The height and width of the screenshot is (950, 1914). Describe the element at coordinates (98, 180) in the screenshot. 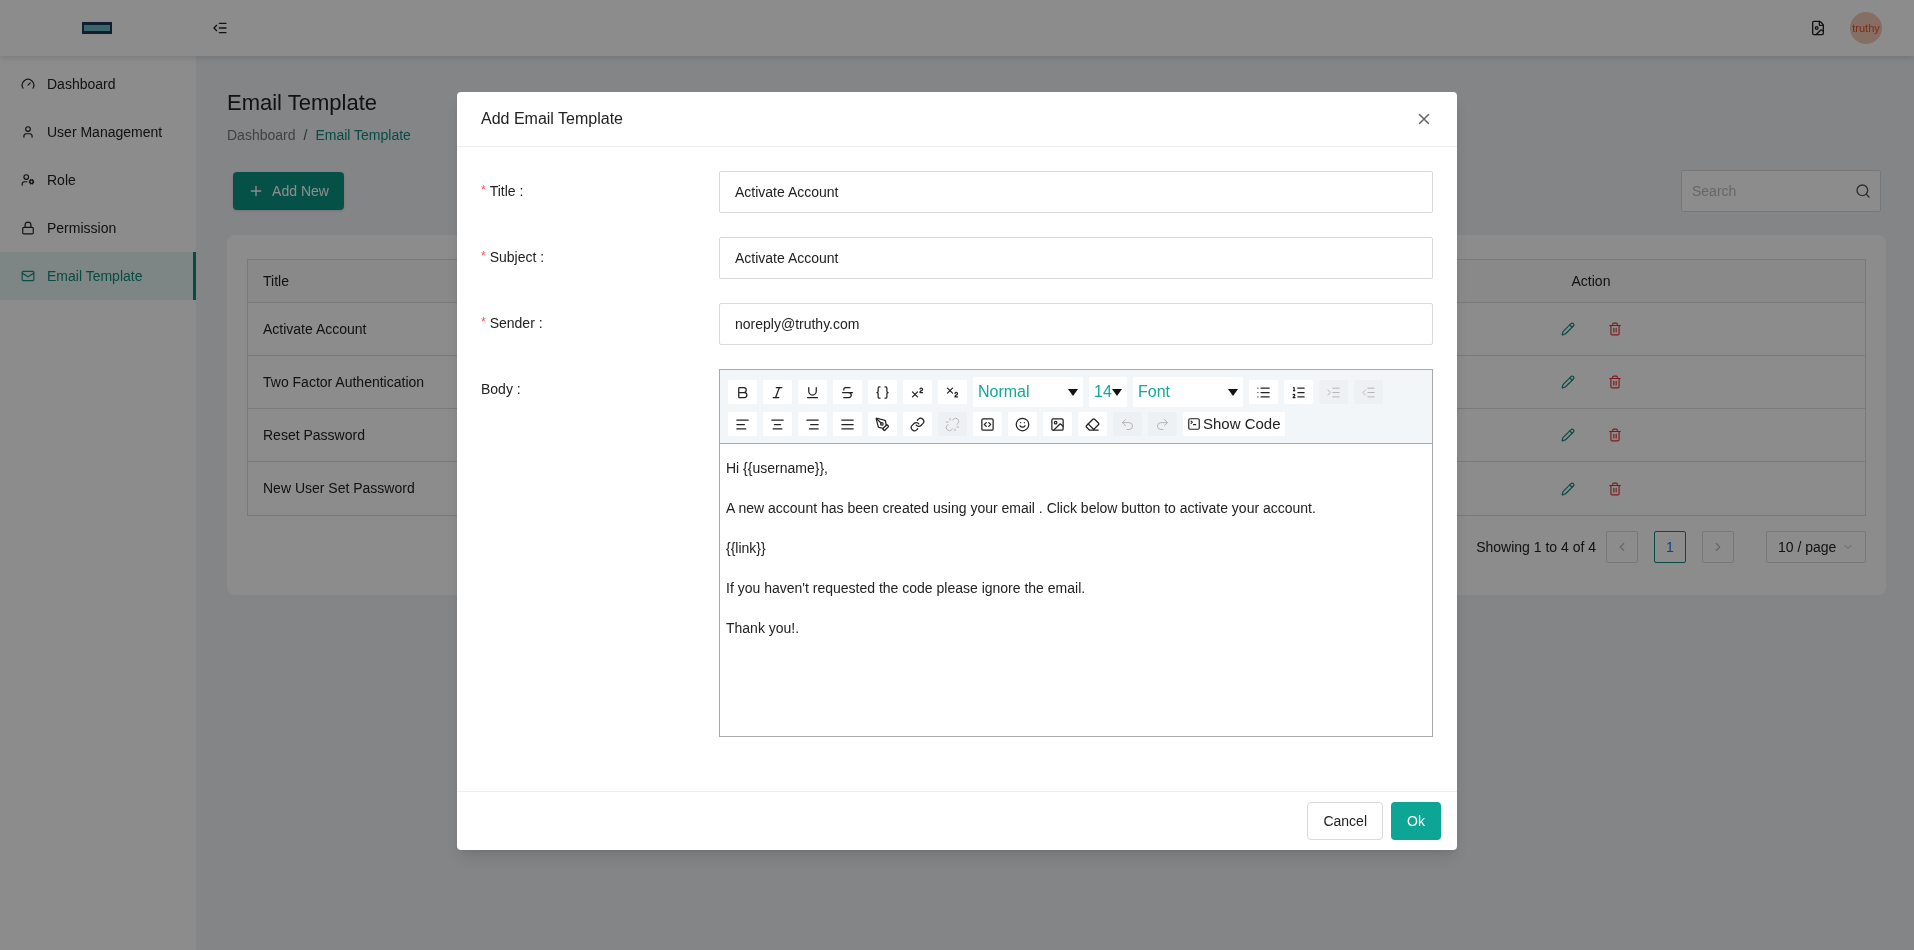

I see `sidebar-item: Role` at that location.